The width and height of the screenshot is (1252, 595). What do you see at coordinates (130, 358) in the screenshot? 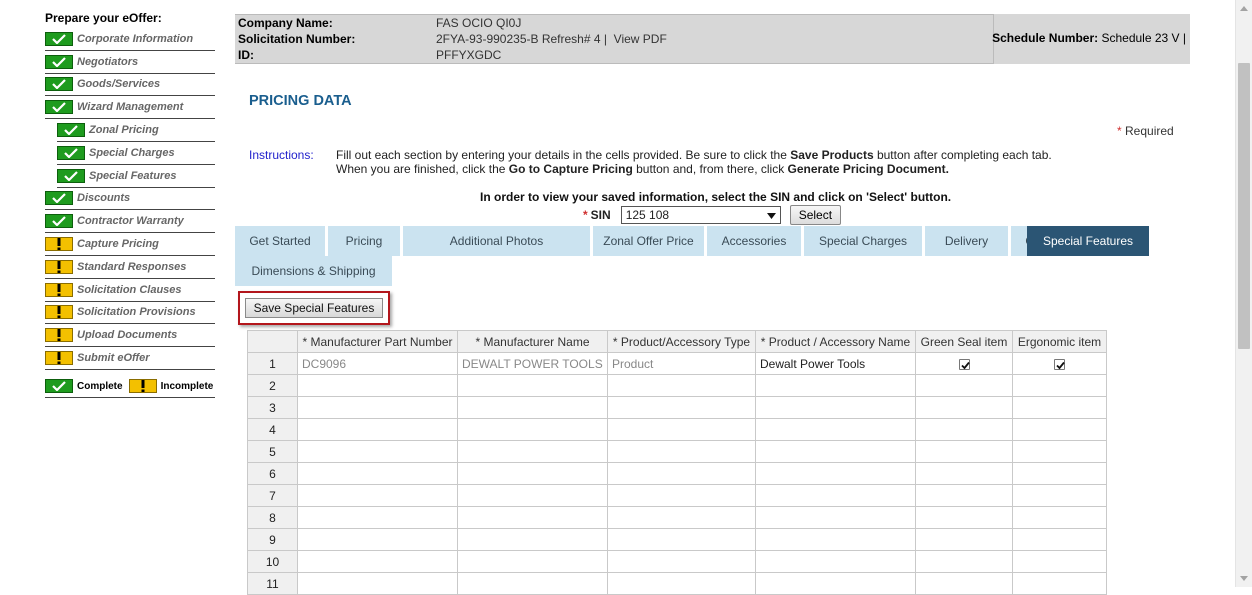
I see `sidebar-item-submit-eoffer: Submit eOffer` at bounding box center [130, 358].